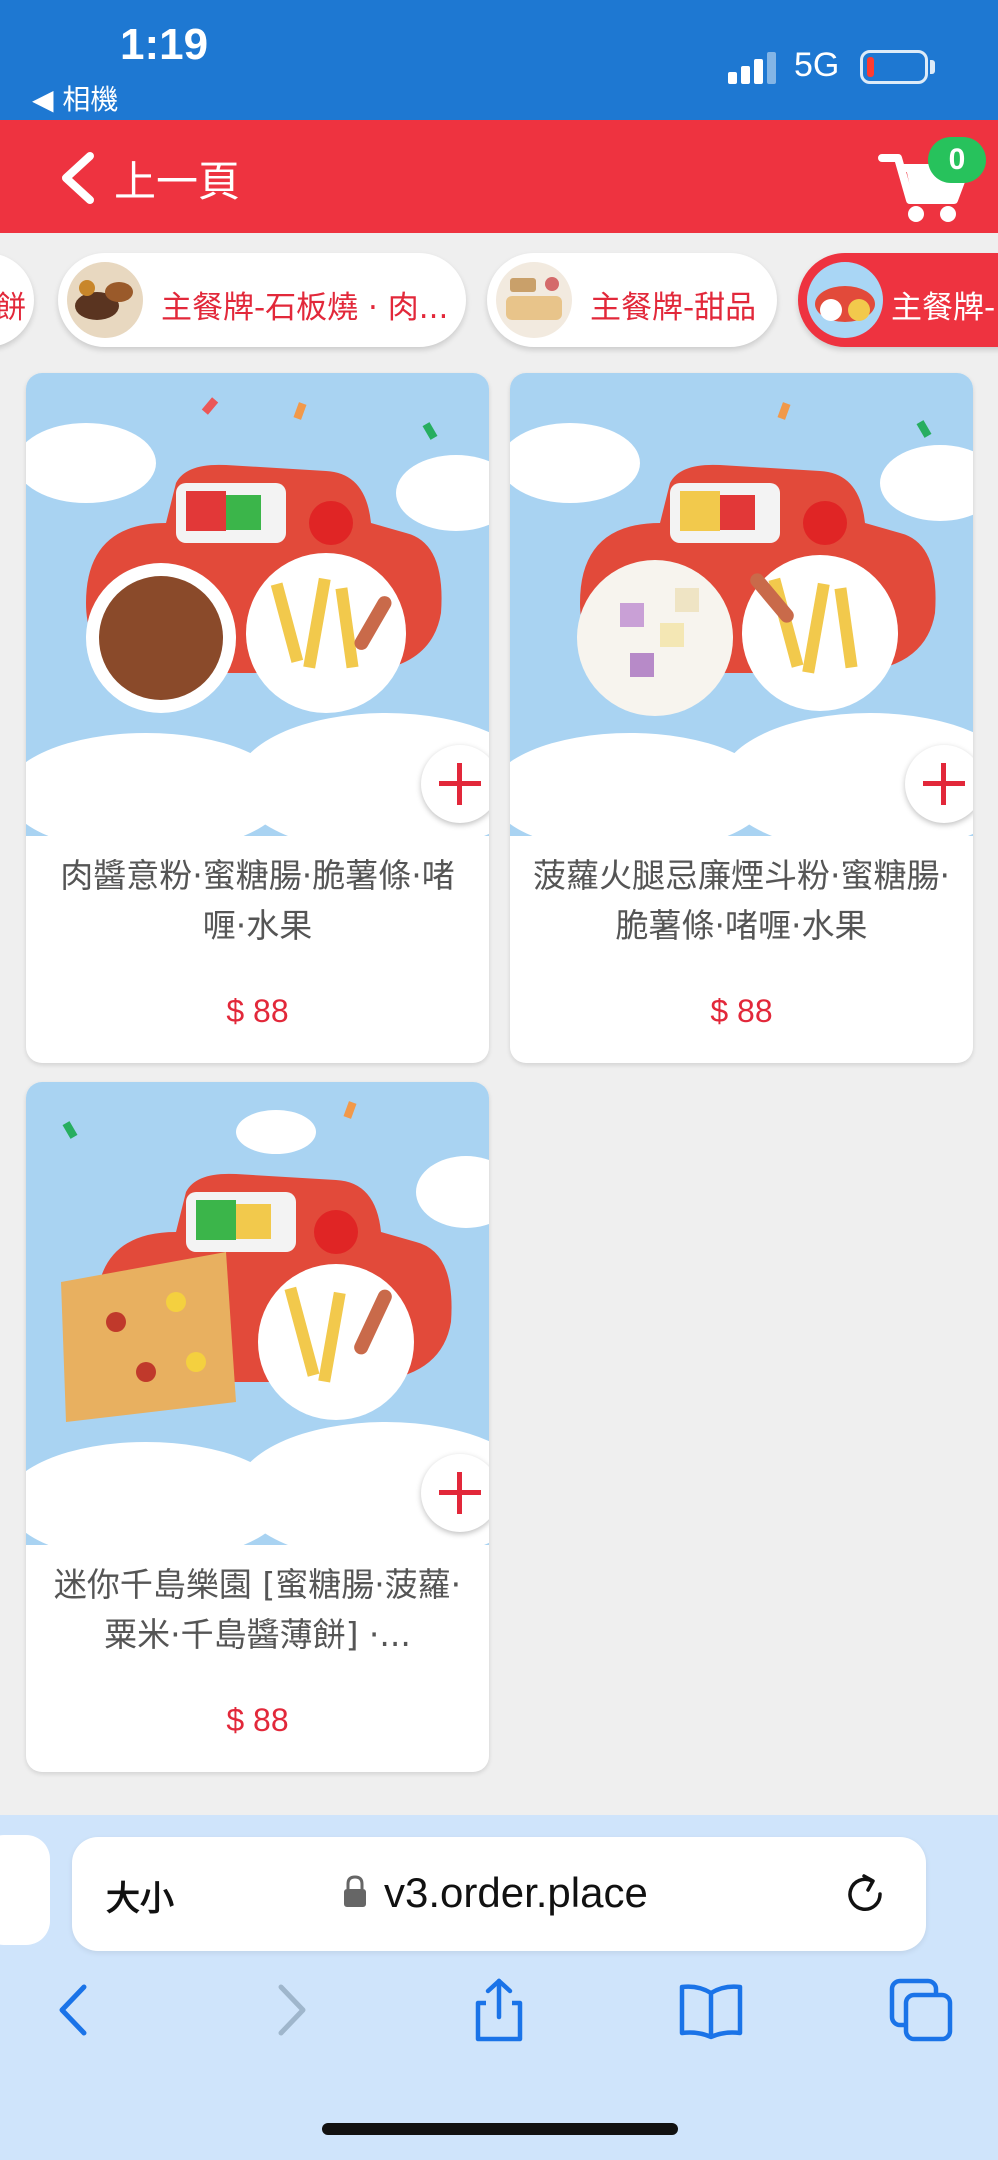 Image resolution: width=998 pixels, height=2160 pixels. What do you see at coordinates (290, 2010) in the screenshot?
I see `browser-forward-icon` at bounding box center [290, 2010].